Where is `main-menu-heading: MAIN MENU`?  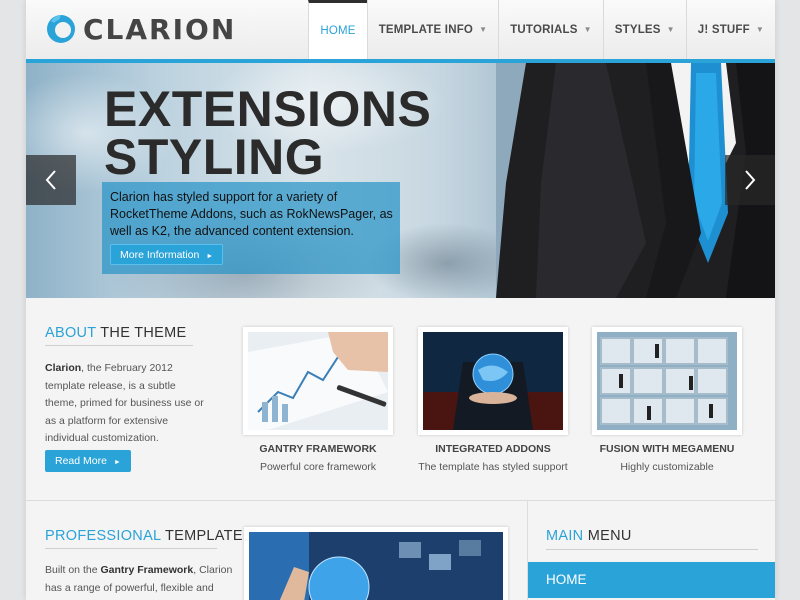 main-menu-heading: MAIN MENU is located at coordinates (589, 536).